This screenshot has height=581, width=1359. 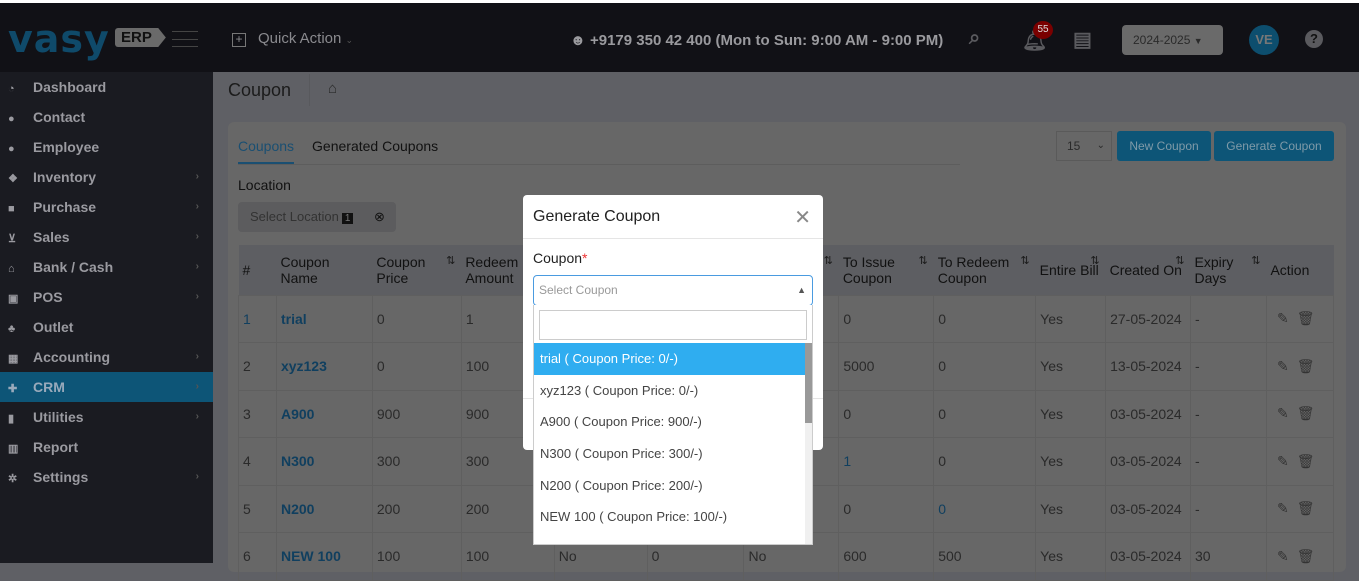 What do you see at coordinates (670, 454) in the screenshot?
I see `coupon-option: N300 ( Coupon Price: 300/-)` at bounding box center [670, 454].